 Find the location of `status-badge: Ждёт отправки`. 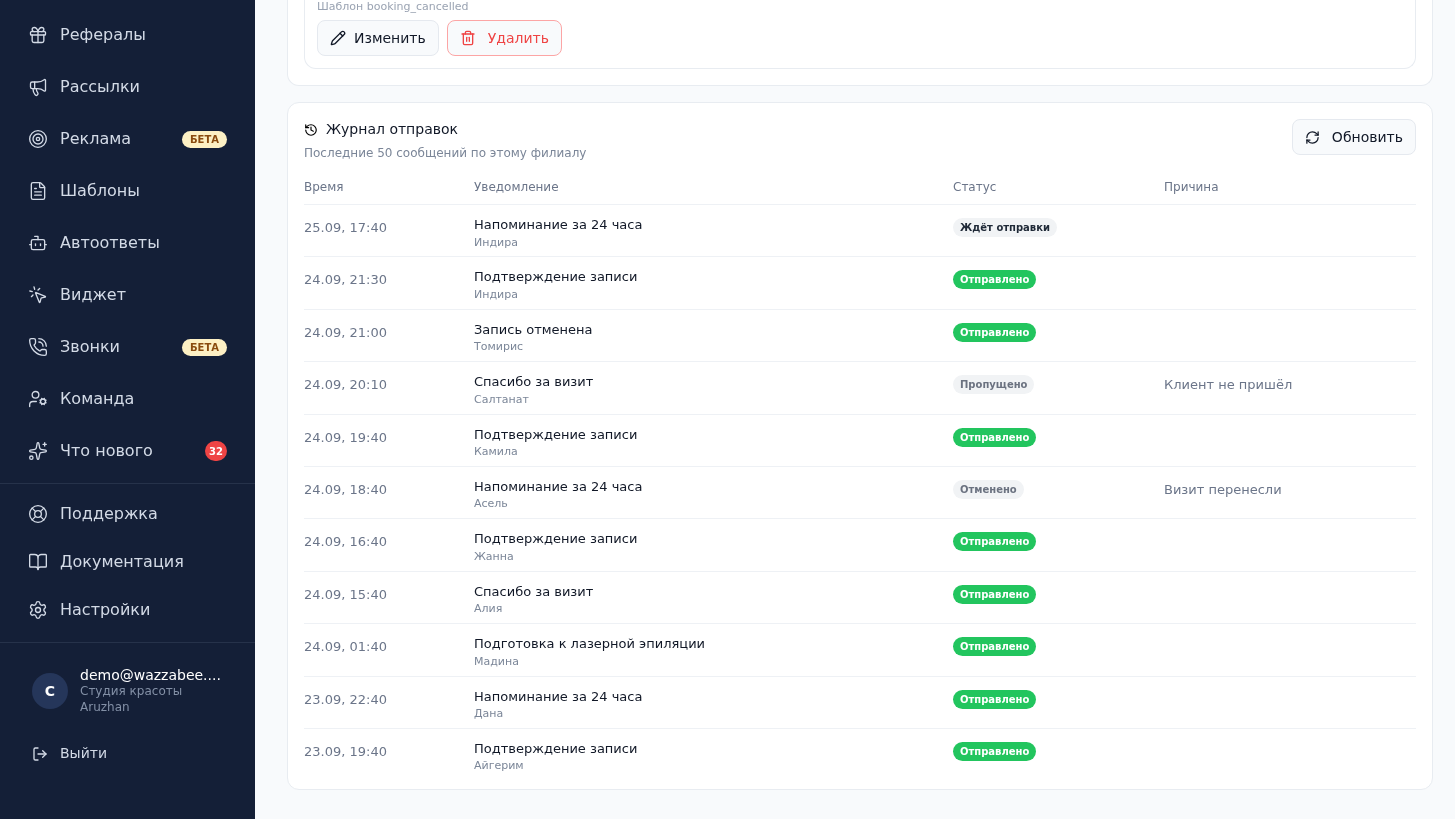

status-badge: Ждёт отправки is located at coordinates (1005, 227).